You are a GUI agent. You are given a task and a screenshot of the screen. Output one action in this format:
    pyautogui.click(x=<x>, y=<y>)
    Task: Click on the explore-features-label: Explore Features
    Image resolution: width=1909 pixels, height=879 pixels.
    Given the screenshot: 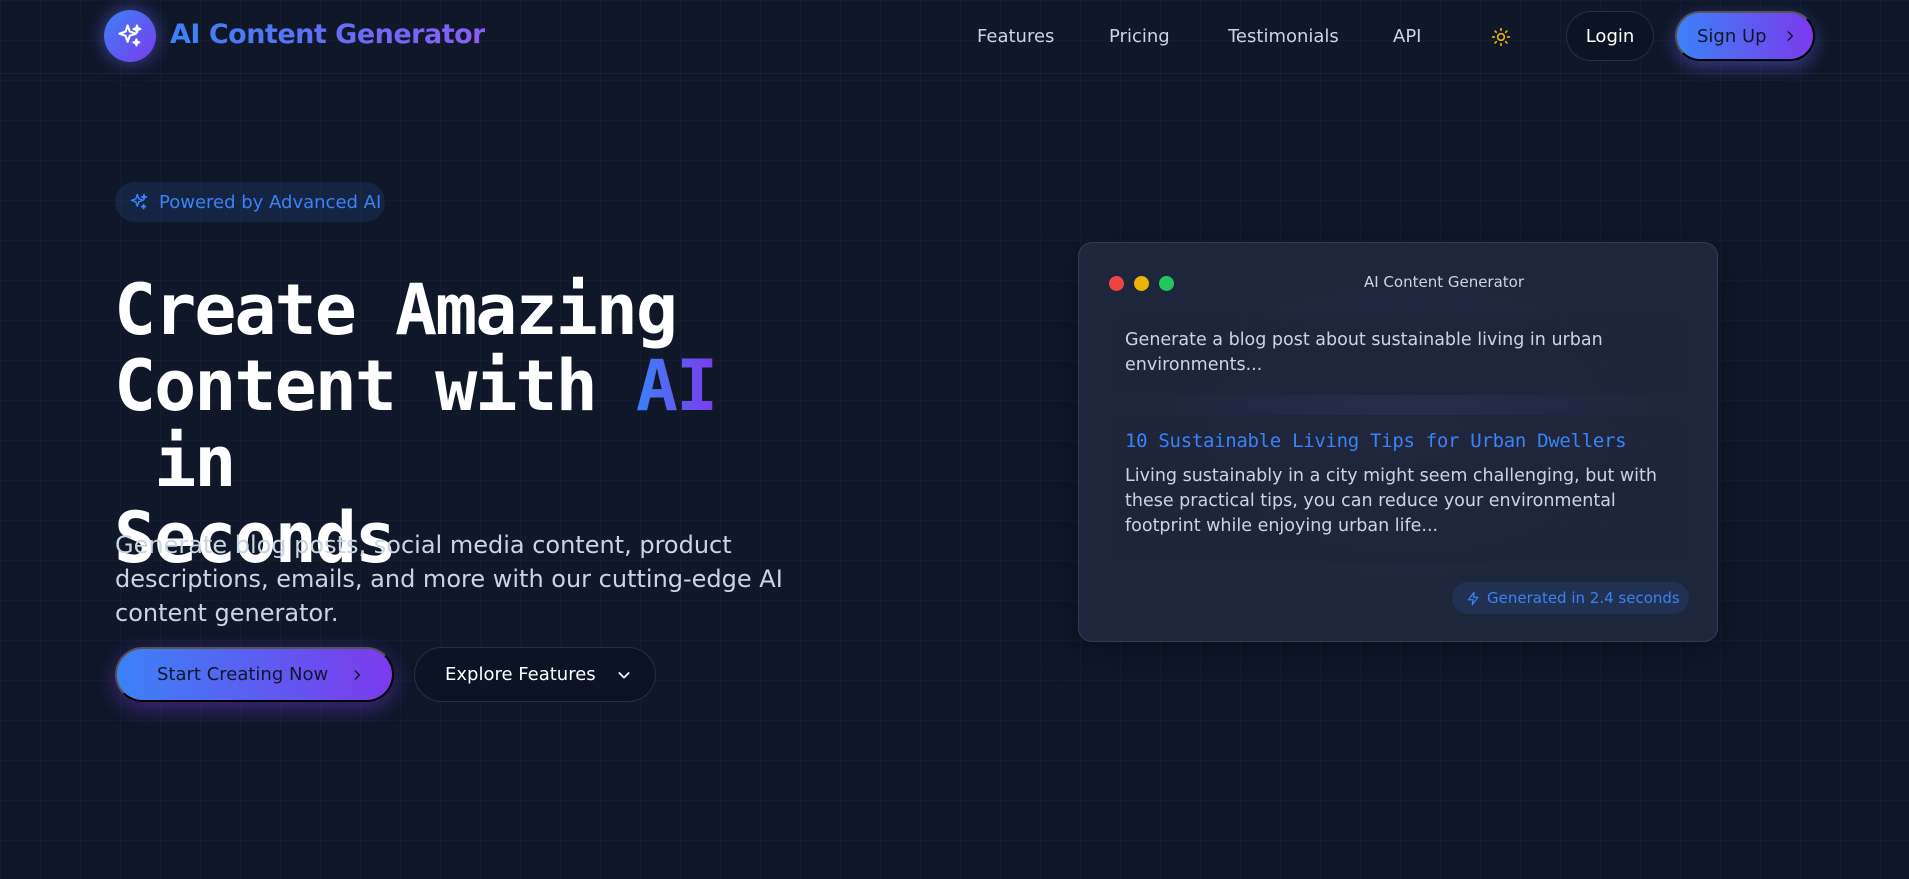 What is the action you would take?
    pyautogui.click(x=520, y=674)
    